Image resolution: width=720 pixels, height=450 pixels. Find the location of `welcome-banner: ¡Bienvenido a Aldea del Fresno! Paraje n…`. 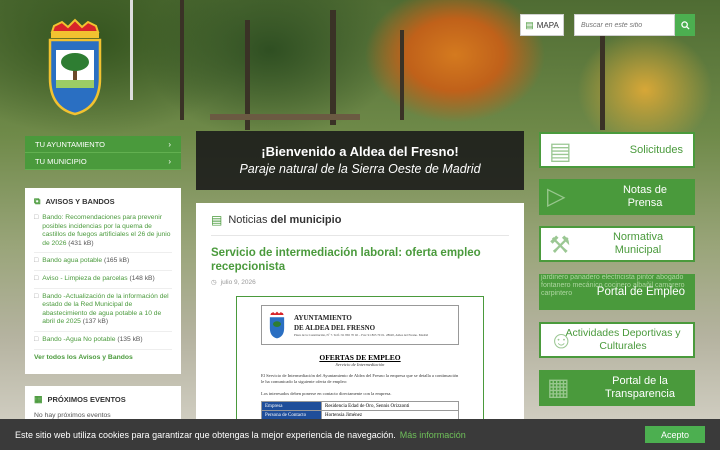

welcome-banner: ¡Bienvenido a Aldea del Fresno! Paraje n… is located at coordinates (360, 160).